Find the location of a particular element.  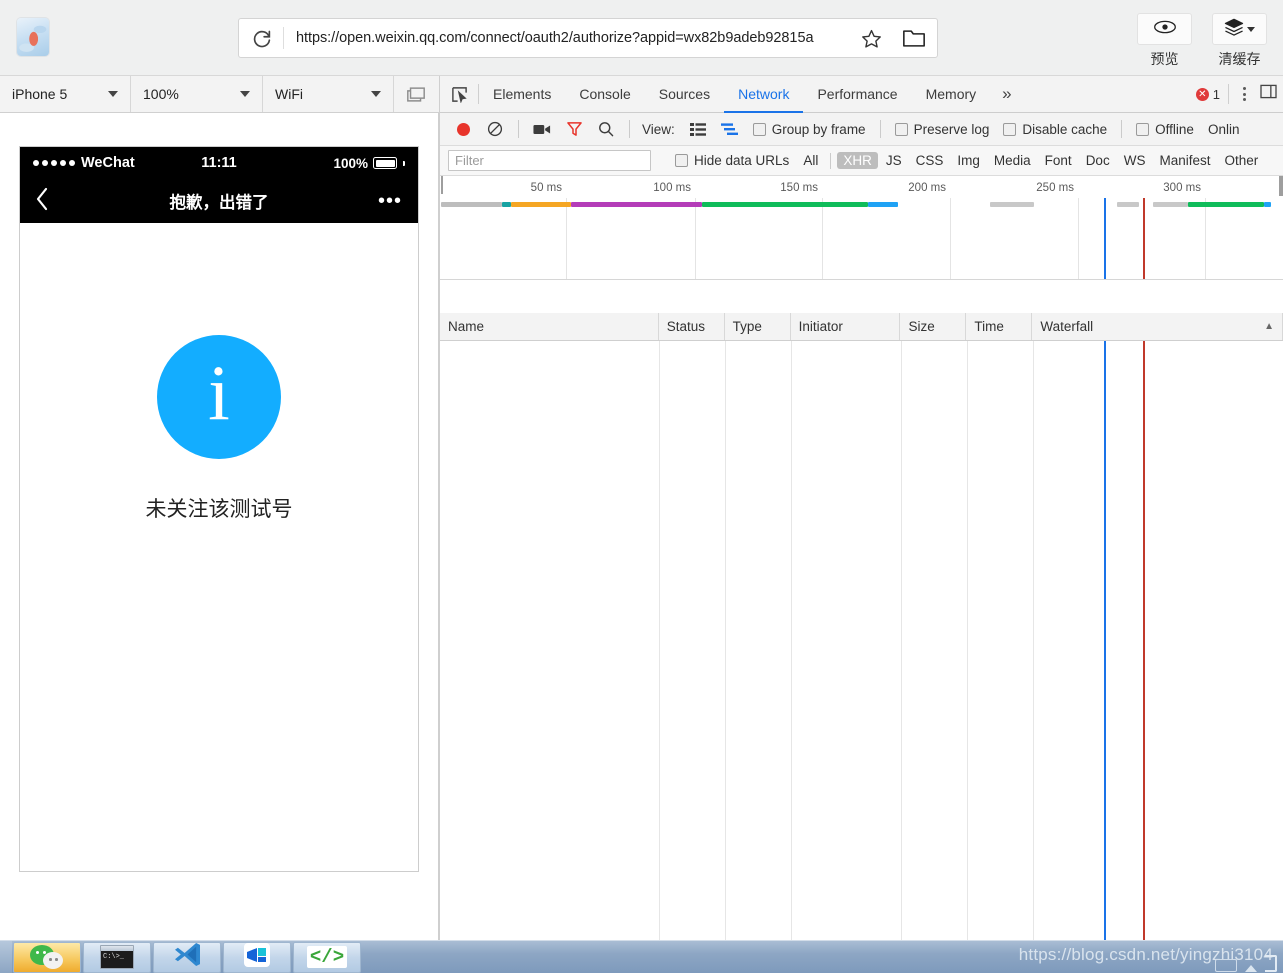

camera-icon is located at coordinates (542, 129).